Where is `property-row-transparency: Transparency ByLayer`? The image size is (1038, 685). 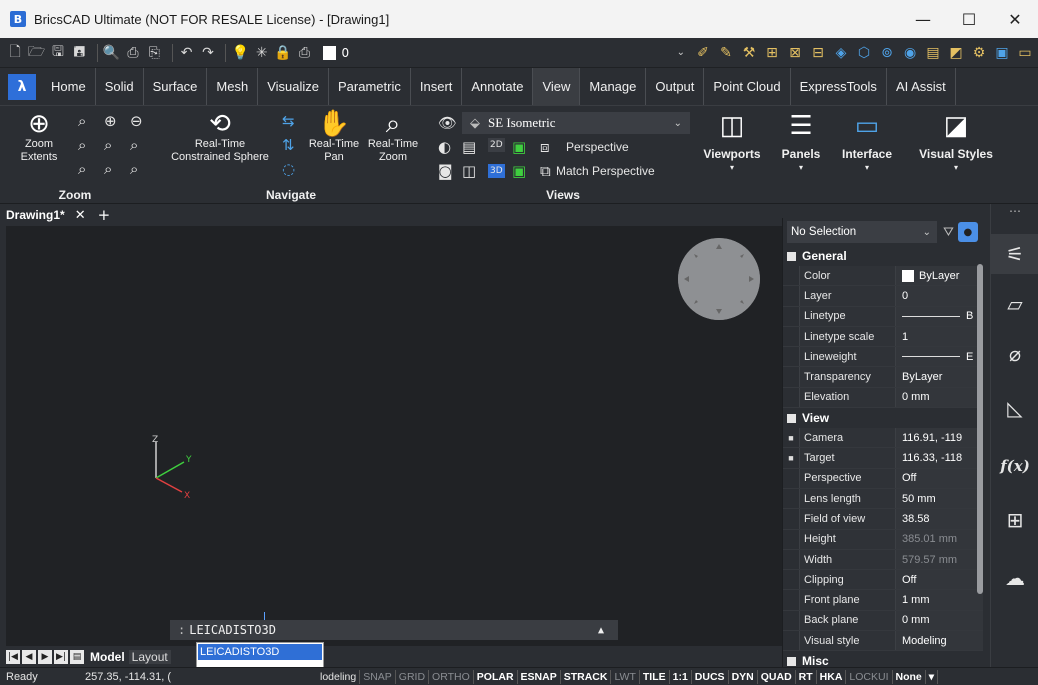 property-row-transparency: Transparency ByLayer is located at coordinates (883, 377).